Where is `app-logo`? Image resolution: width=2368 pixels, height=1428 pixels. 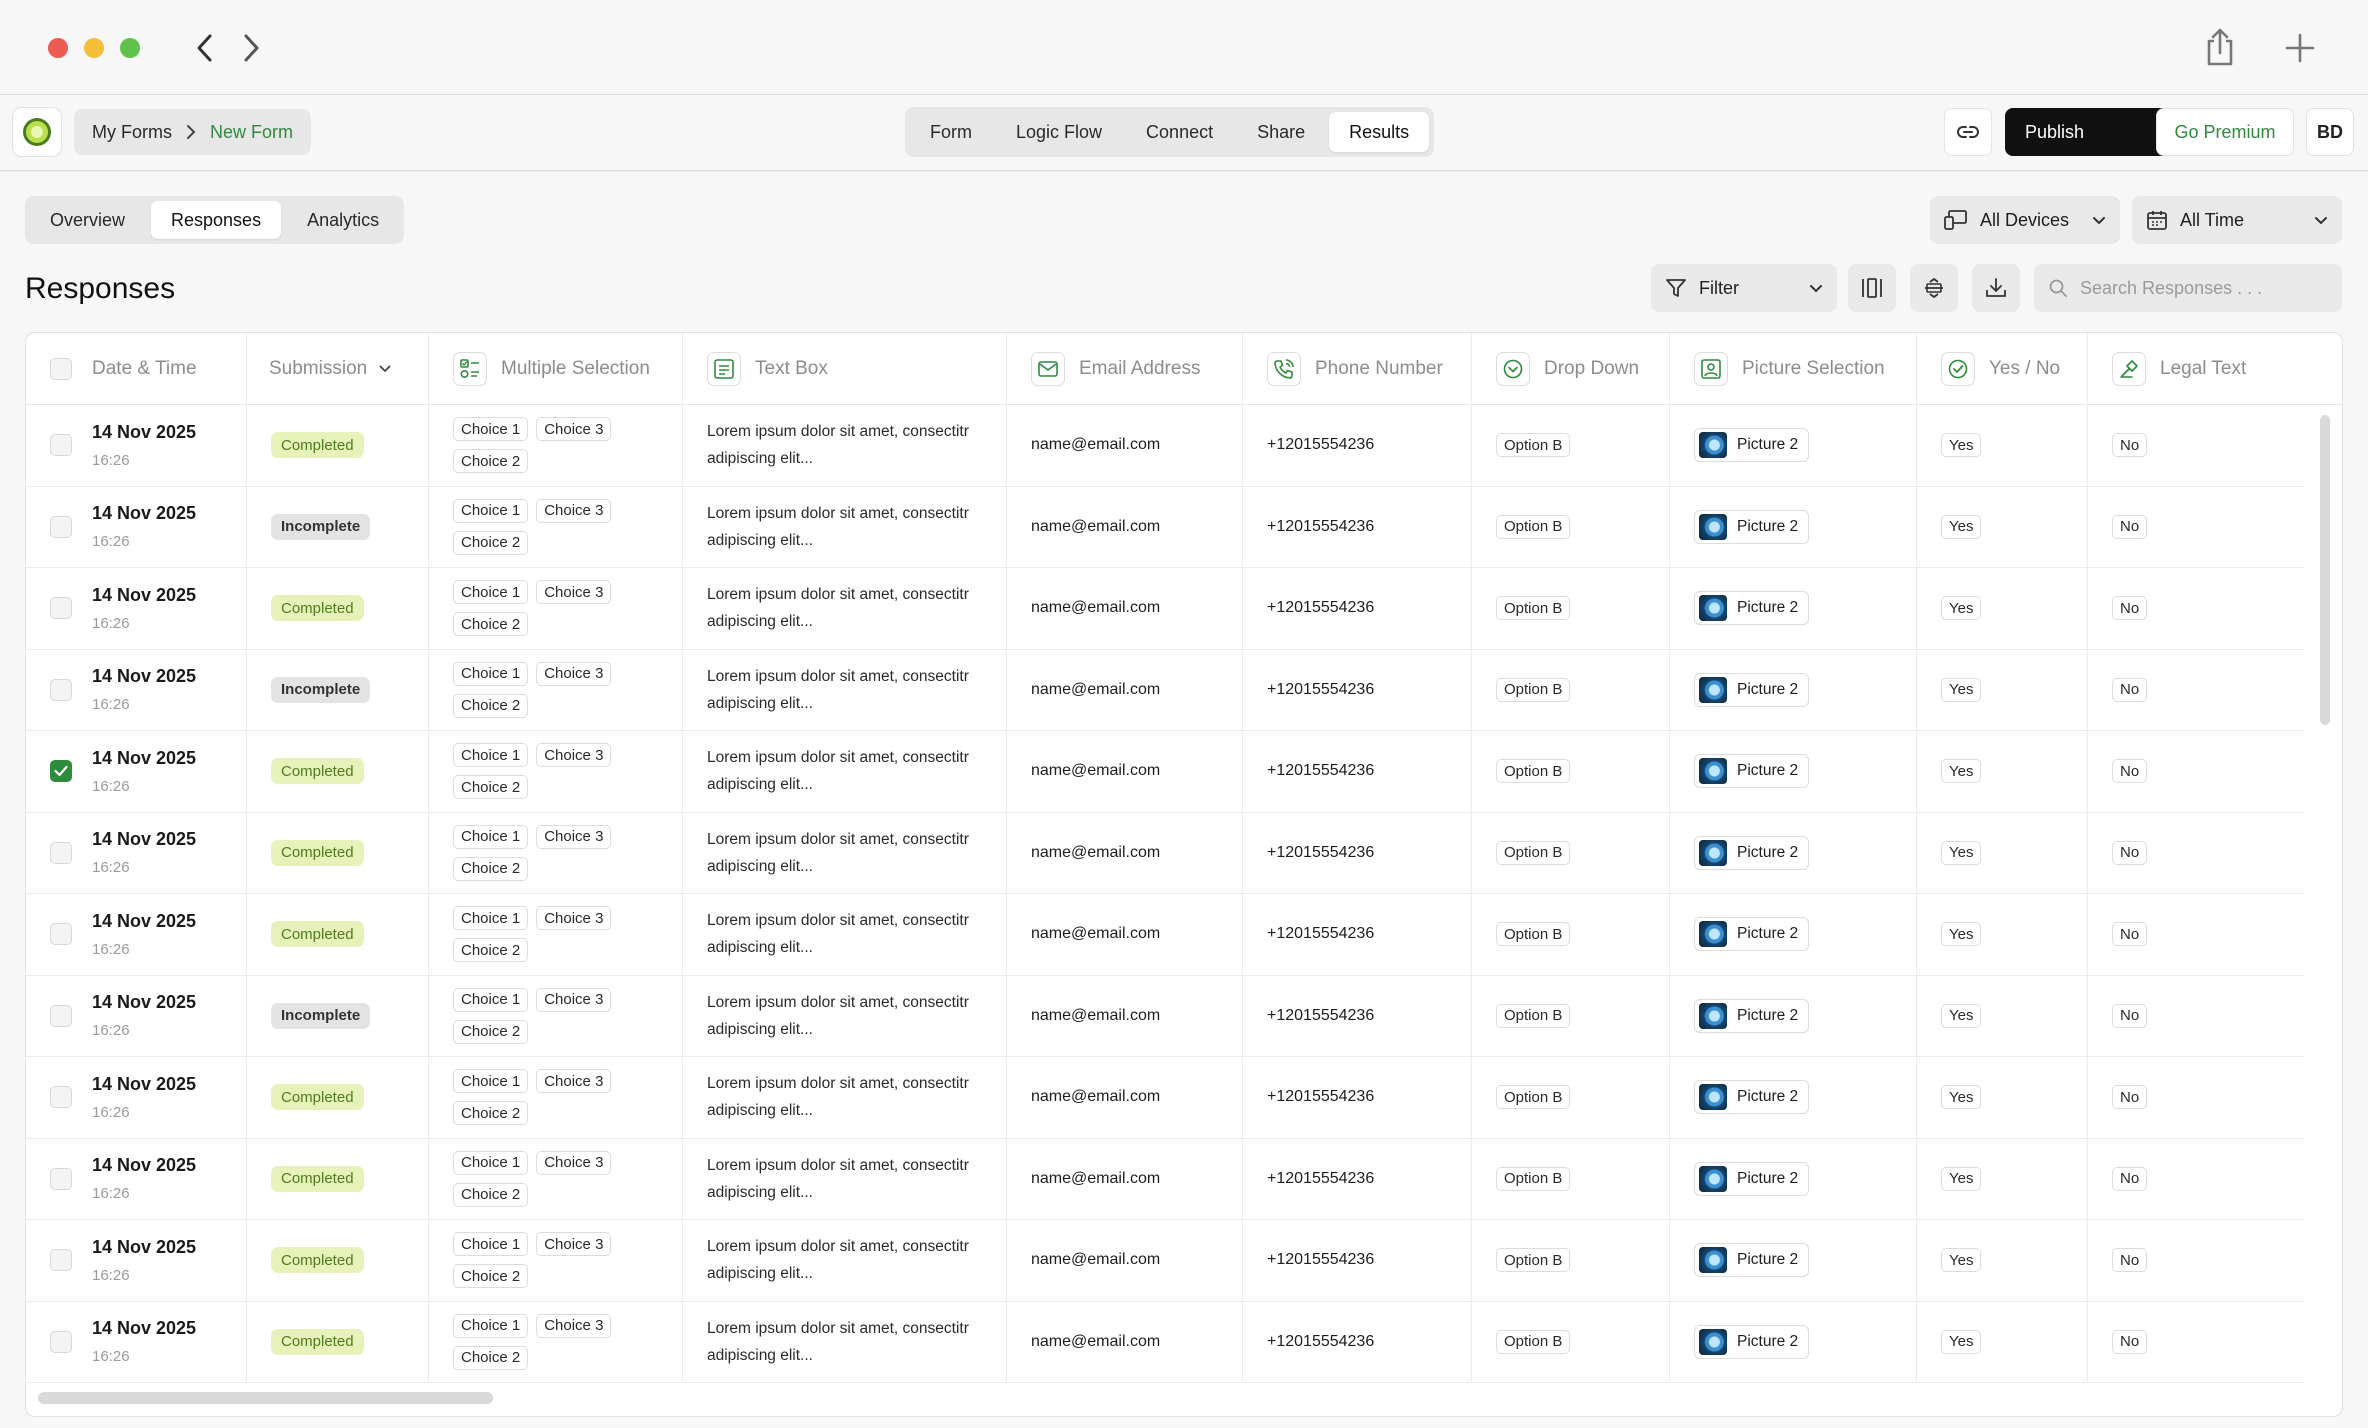 app-logo is located at coordinates (37, 132).